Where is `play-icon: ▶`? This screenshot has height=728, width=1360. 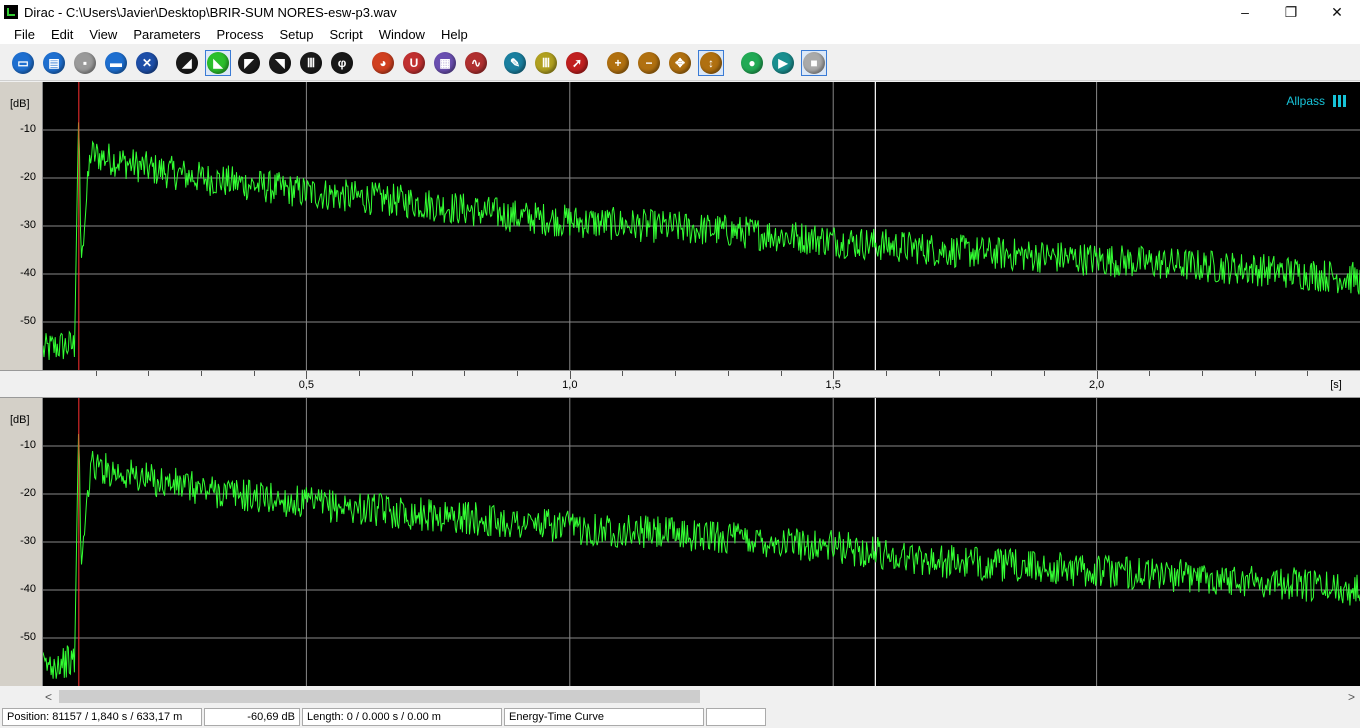
play-icon: ▶ is located at coordinates (783, 63).